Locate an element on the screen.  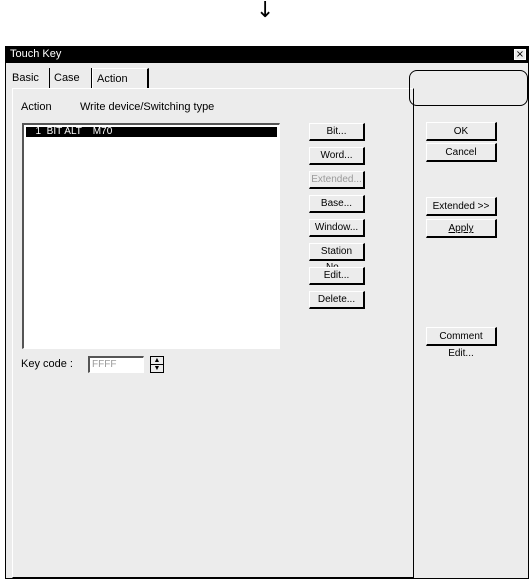
ok-highlight-callout is located at coordinates (468, 88).